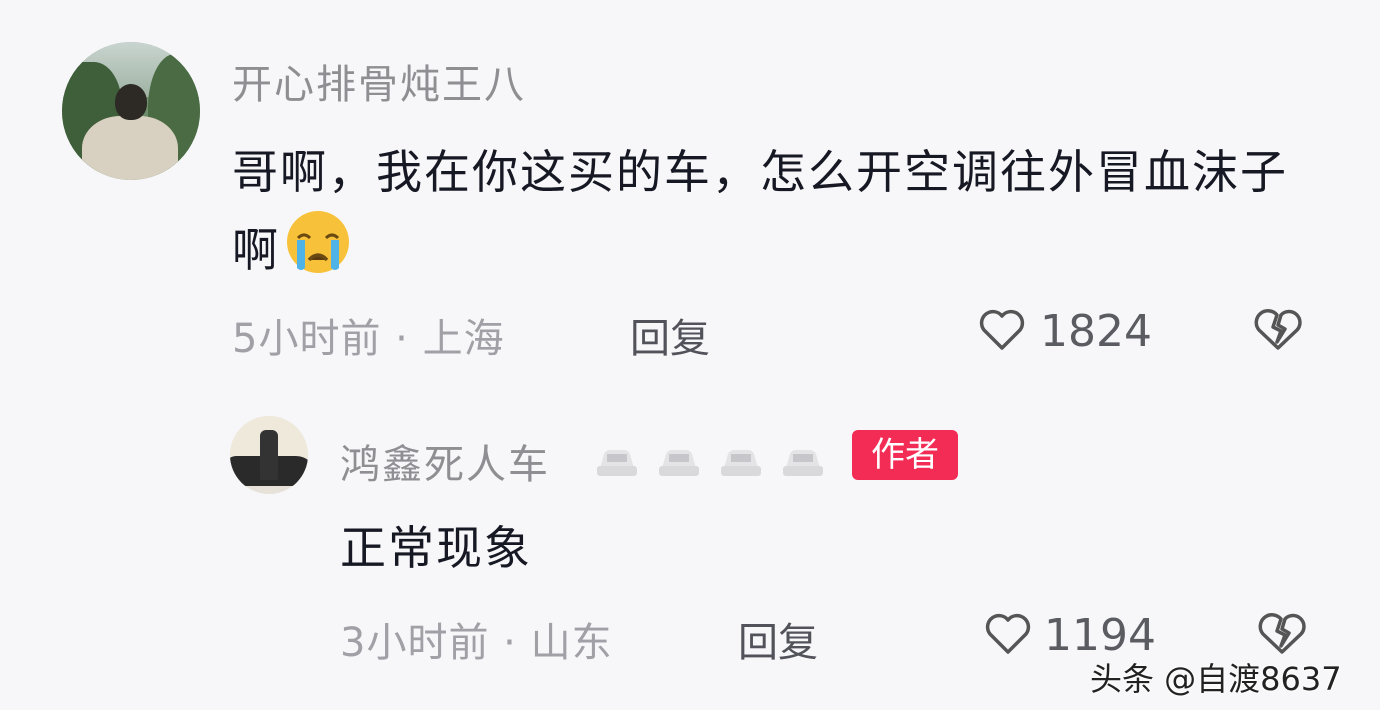 The height and width of the screenshot is (710, 1380). What do you see at coordinates (760, 211) in the screenshot?
I see `comment-text-content: 哥啊，我在你这买的车，怎么开空调往外冒血沫子啊` at bounding box center [760, 211].